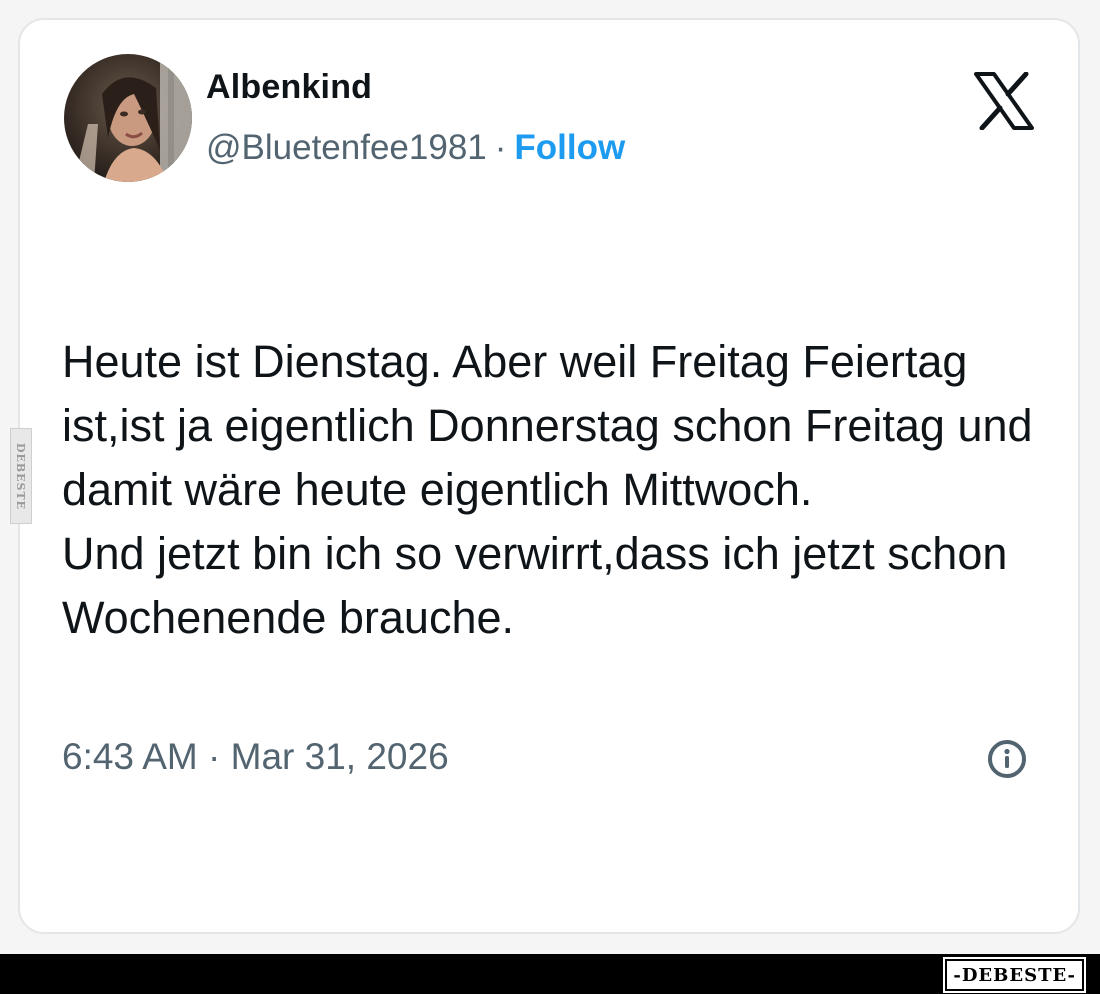  I want to click on side-watermark-text: DEBESTE, so click(21, 476).